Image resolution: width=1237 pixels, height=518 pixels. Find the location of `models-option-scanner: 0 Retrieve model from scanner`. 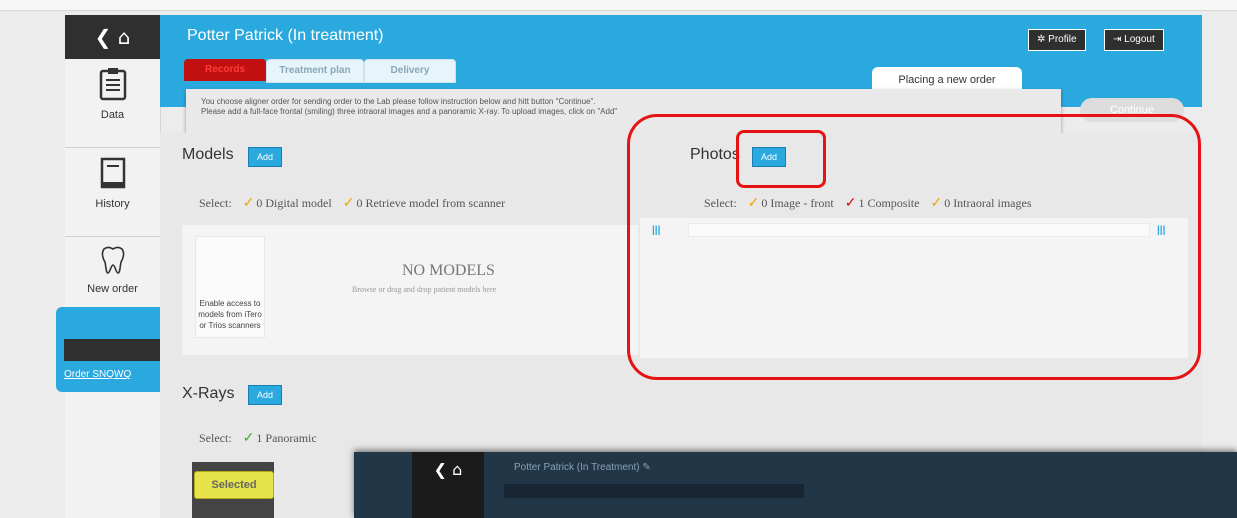

models-option-scanner: 0 Retrieve model from scanner is located at coordinates (430, 203).